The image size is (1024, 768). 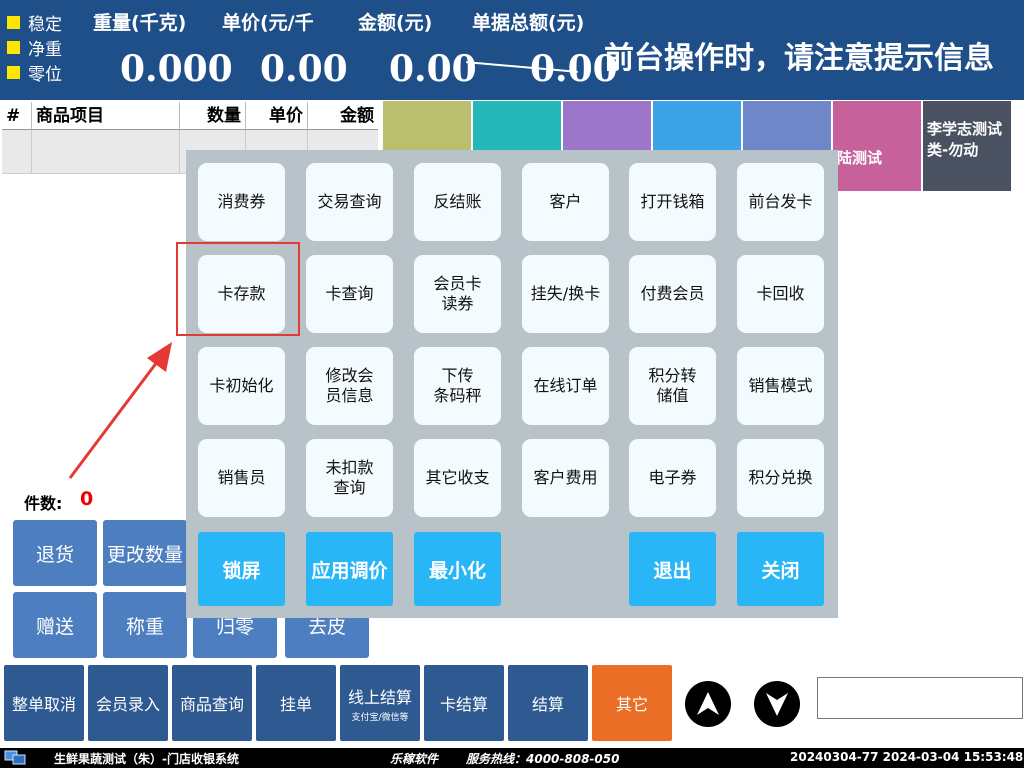 I want to click on category-tile-lixuezhi: 李学志测试类-勿动, so click(x=967, y=146).